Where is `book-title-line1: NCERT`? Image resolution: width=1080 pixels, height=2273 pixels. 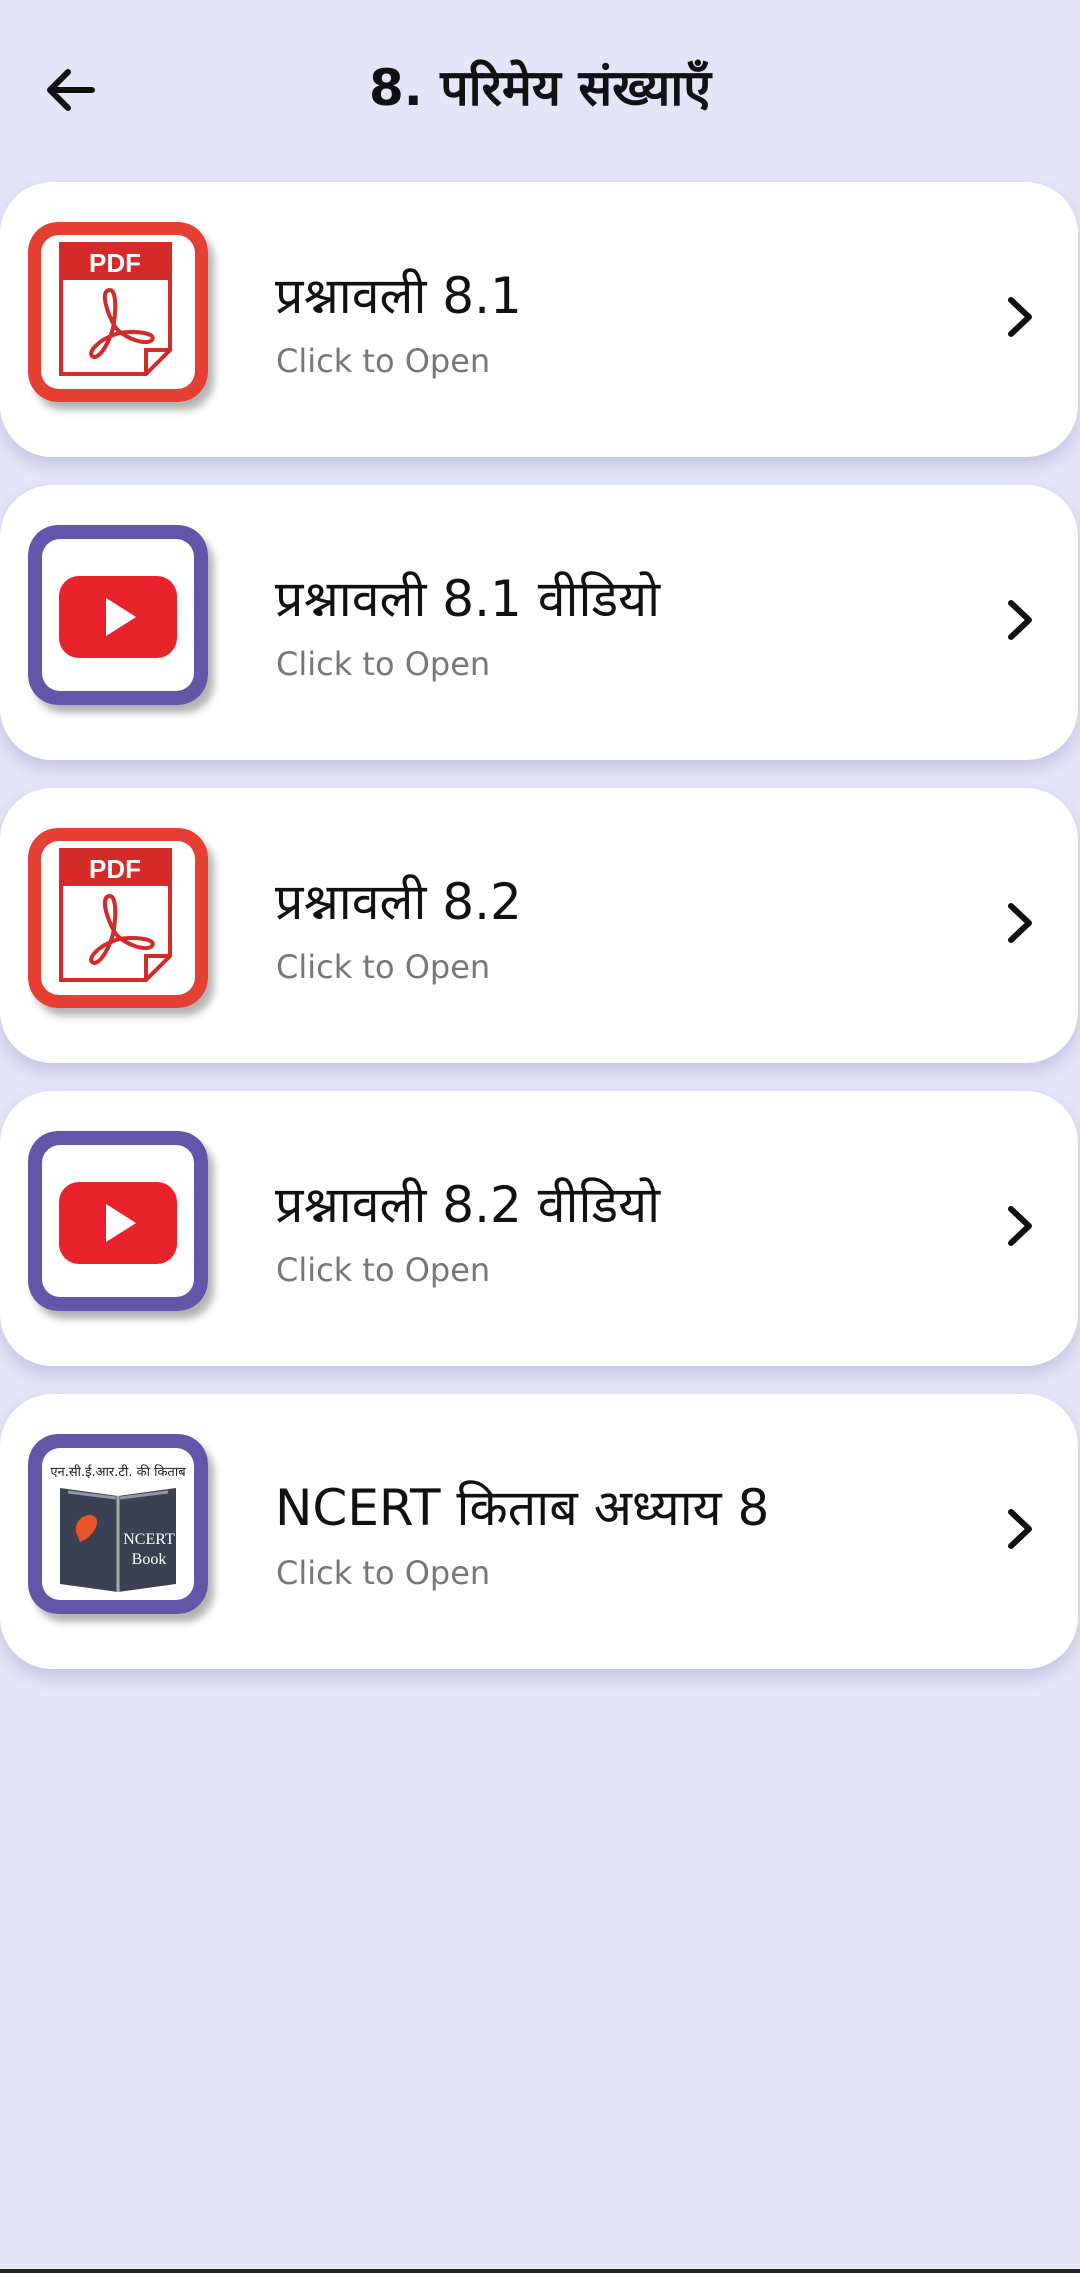
book-title-line1: NCERT is located at coordinates (149, 1539).